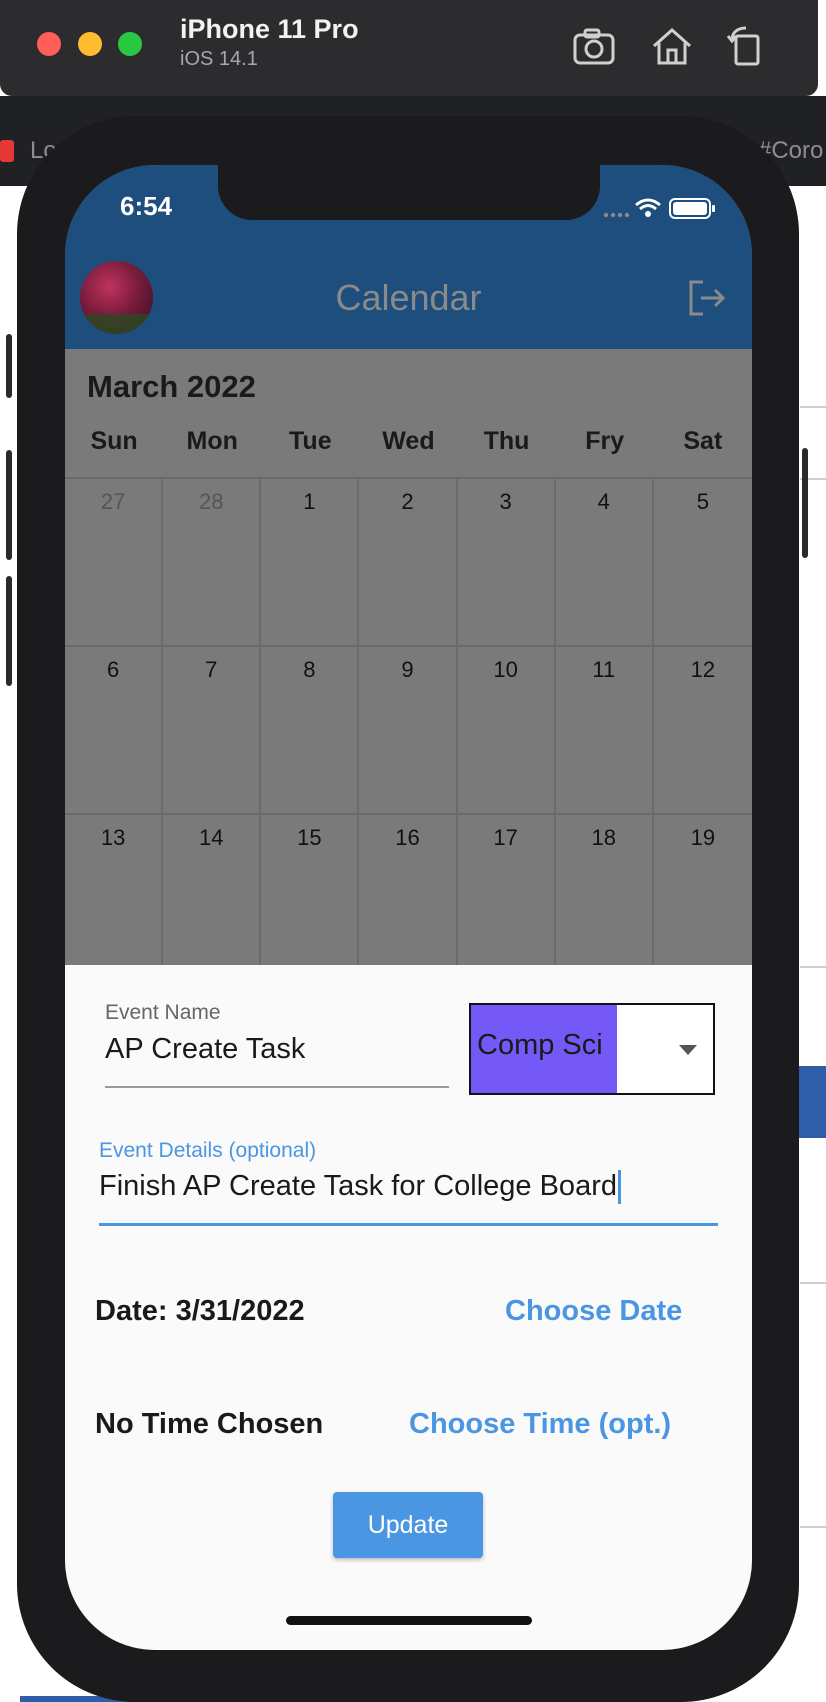  Describe the element at coordinates (212, 563) in the screenshot. I see `calendar-day: 28` at that location.